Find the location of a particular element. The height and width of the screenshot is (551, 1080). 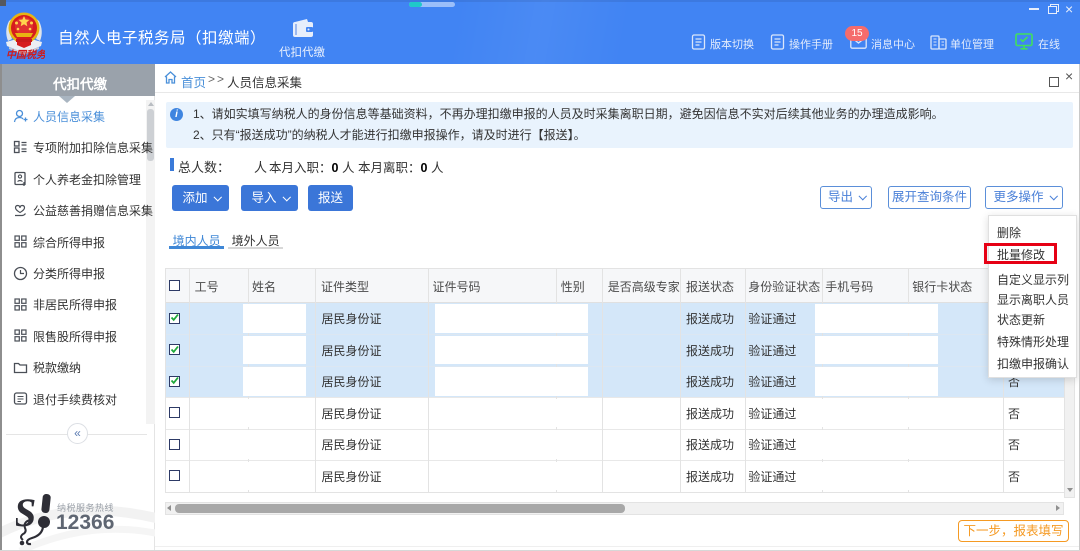

svg-text: 中国税务 is located at coordinates (25, 55).